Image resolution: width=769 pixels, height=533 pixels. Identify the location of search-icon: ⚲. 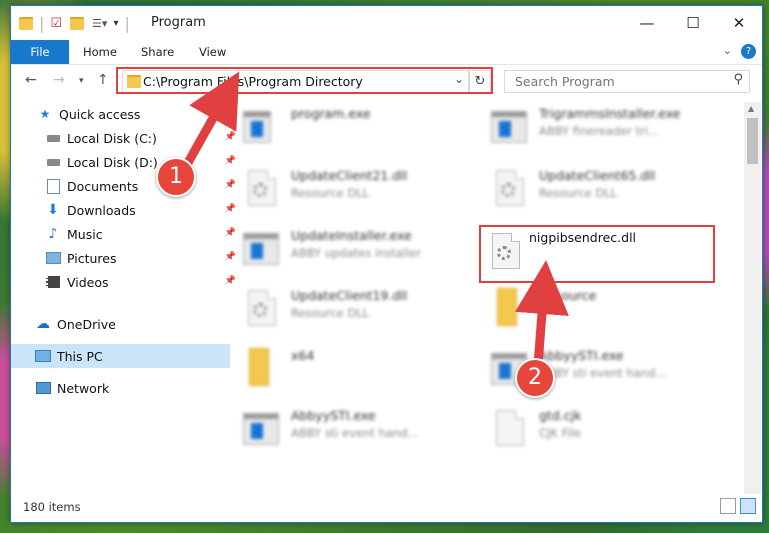
(738, 79).